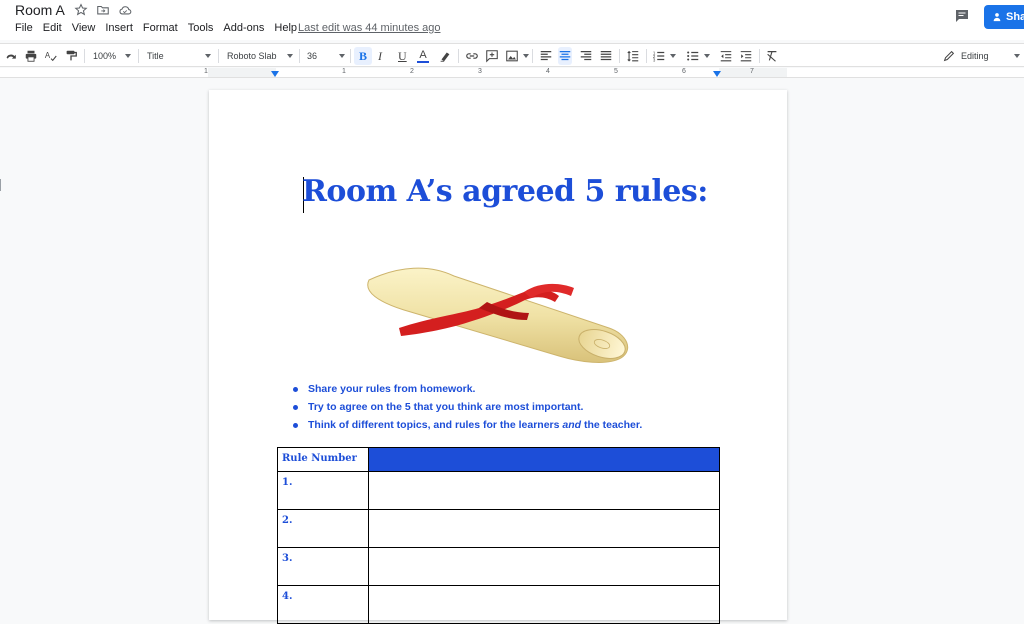 The height and width of the screenshot is (624, 1024). I want to click on ruler-number: 1, so click(206, 71).